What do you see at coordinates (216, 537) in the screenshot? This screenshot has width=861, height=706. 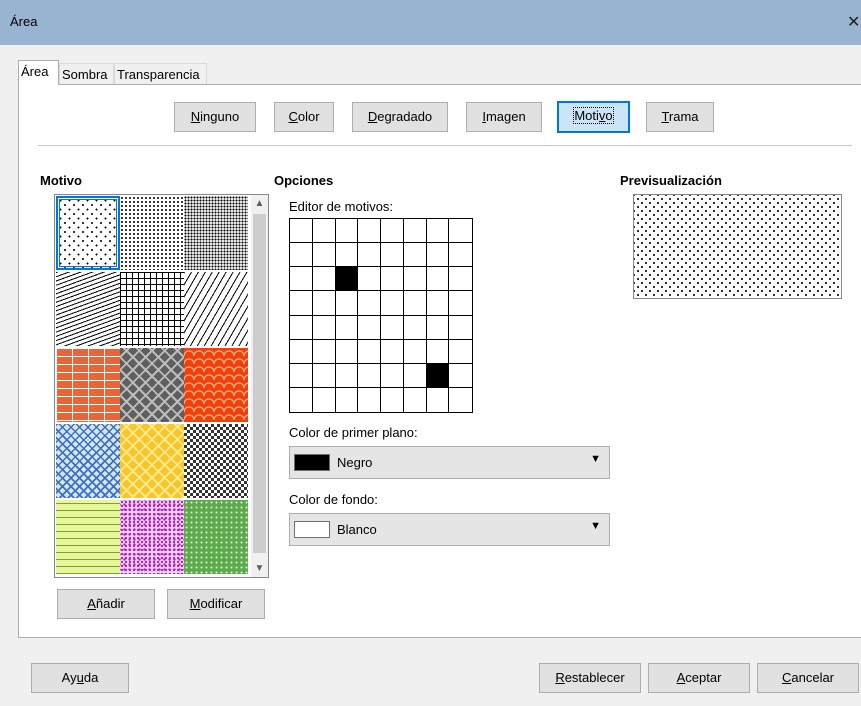 I see `pattern-swatch-speckle-green` at bounding box center [216, 537].